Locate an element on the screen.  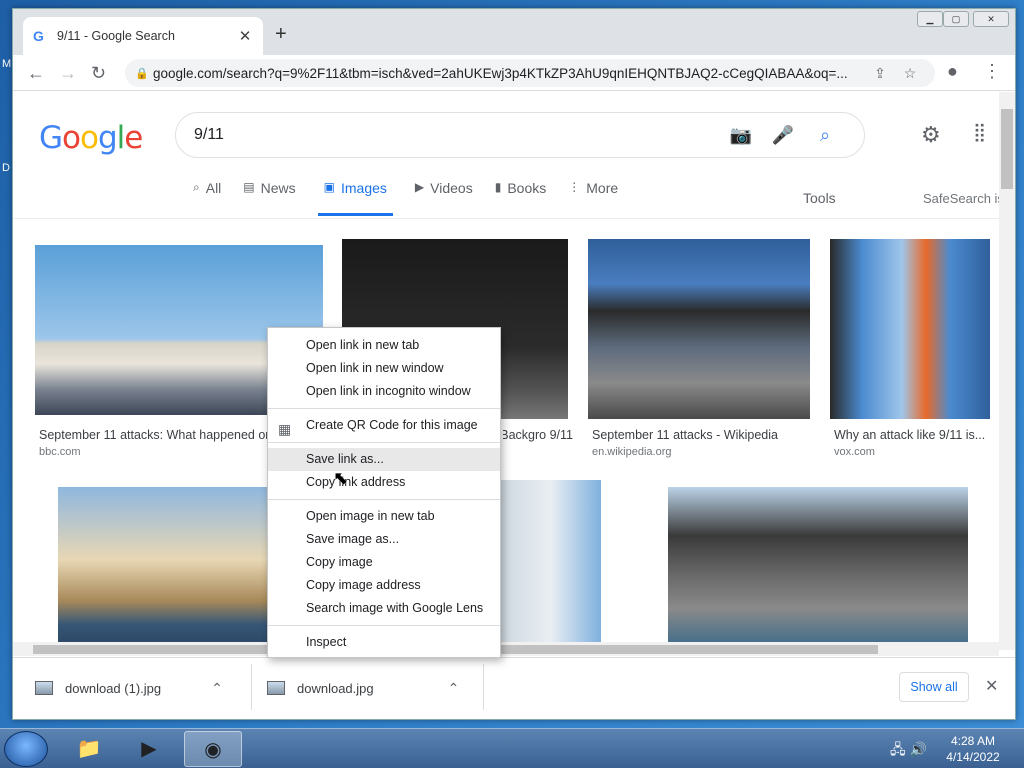
tab-videos: ▶ Videos is located at coordinates (444, 198).